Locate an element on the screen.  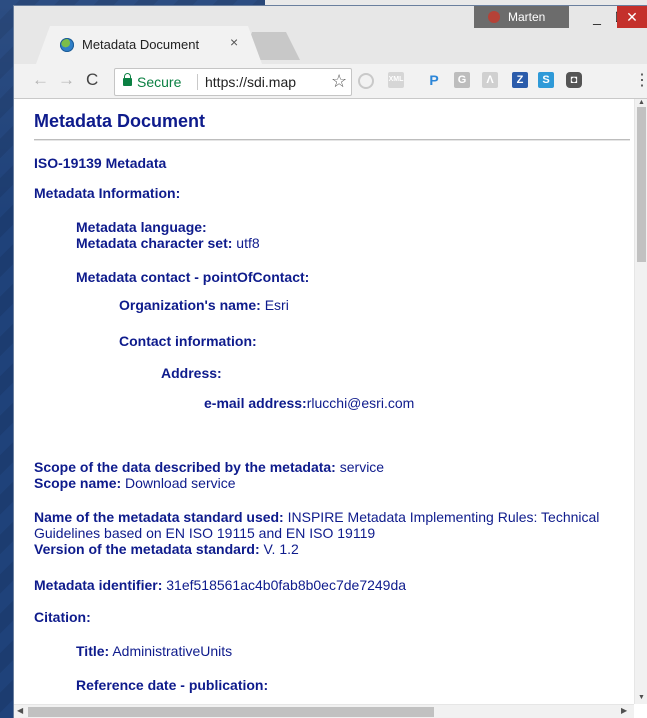
pdf-extension-icon: Λ is located at coordinates (490, 80).